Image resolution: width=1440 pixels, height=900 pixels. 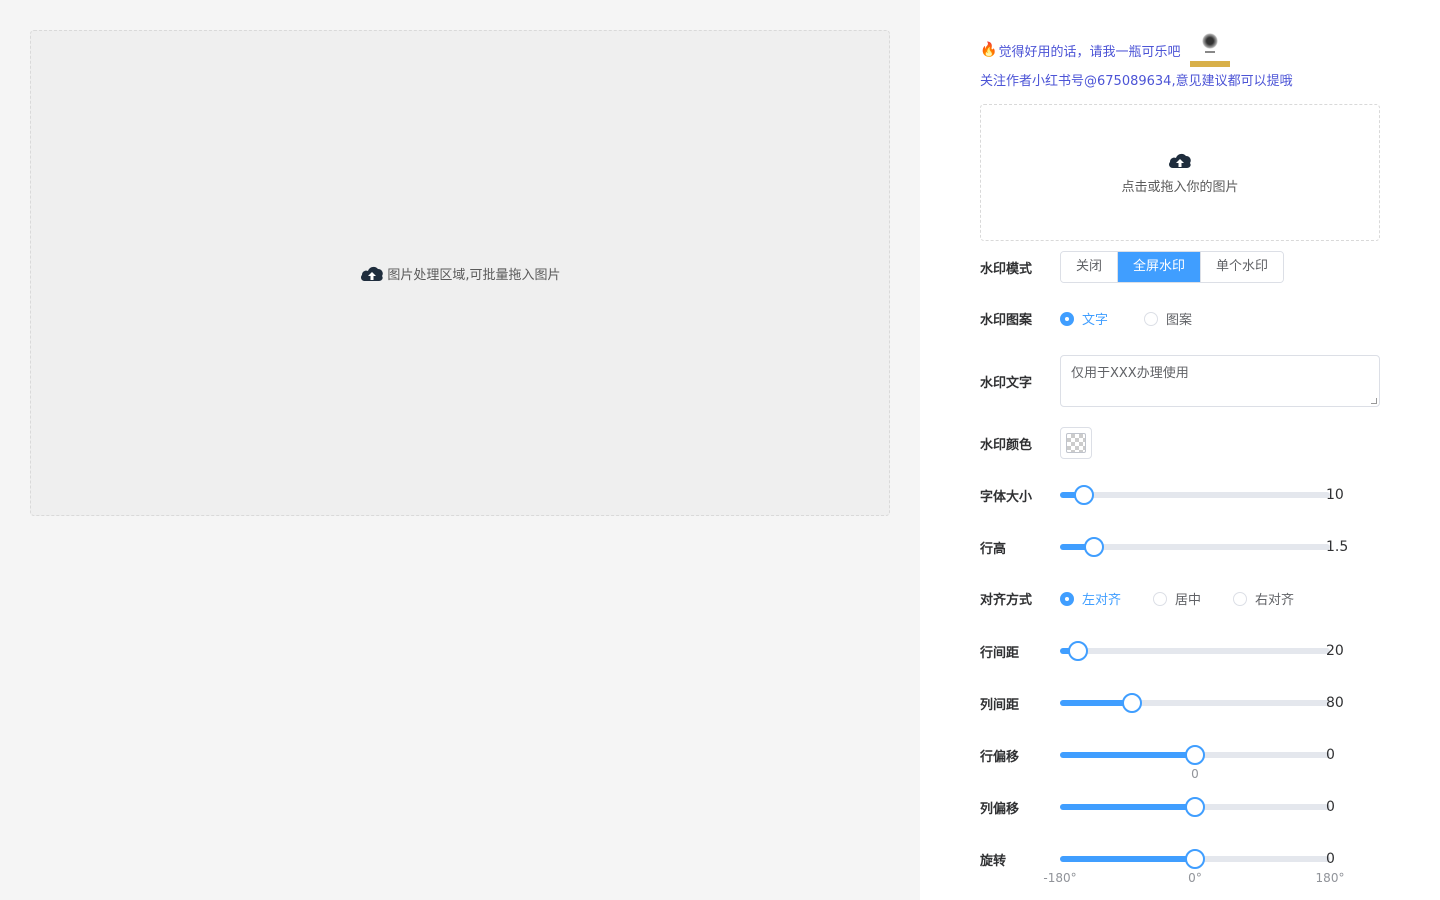 I want to click on color-picker, so click(x=1076, y=443).